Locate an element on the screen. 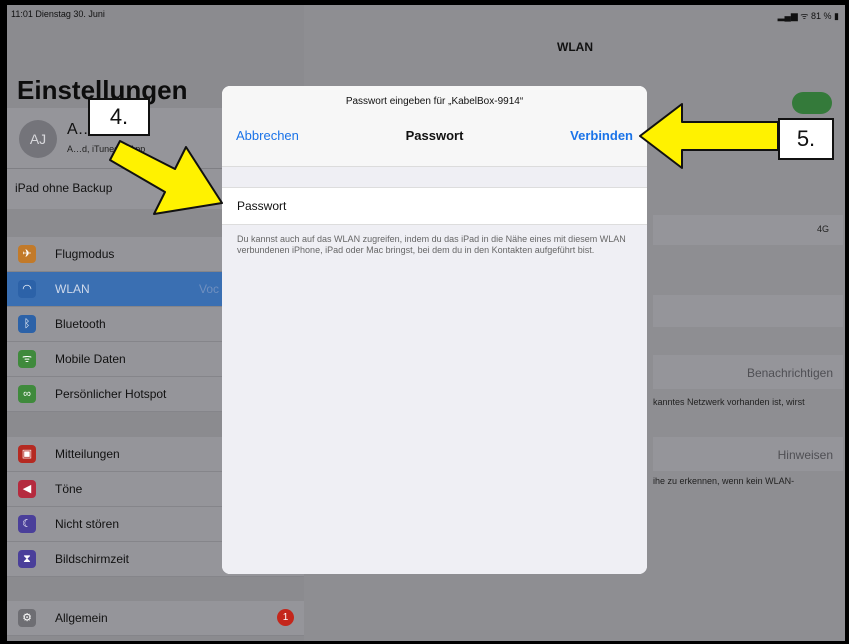 This screenshot has height=644, width=849. annotation-arrows is located at coordinates (444, 159).